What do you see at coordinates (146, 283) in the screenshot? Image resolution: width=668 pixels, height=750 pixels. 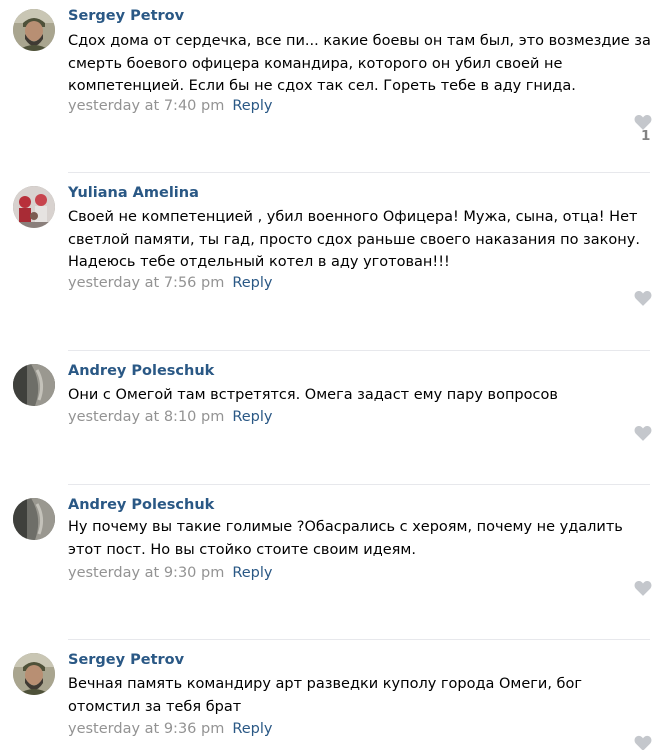 I see `comment-timestamp: yesterday at 7:56 pm` at bounding box center [146, 283].